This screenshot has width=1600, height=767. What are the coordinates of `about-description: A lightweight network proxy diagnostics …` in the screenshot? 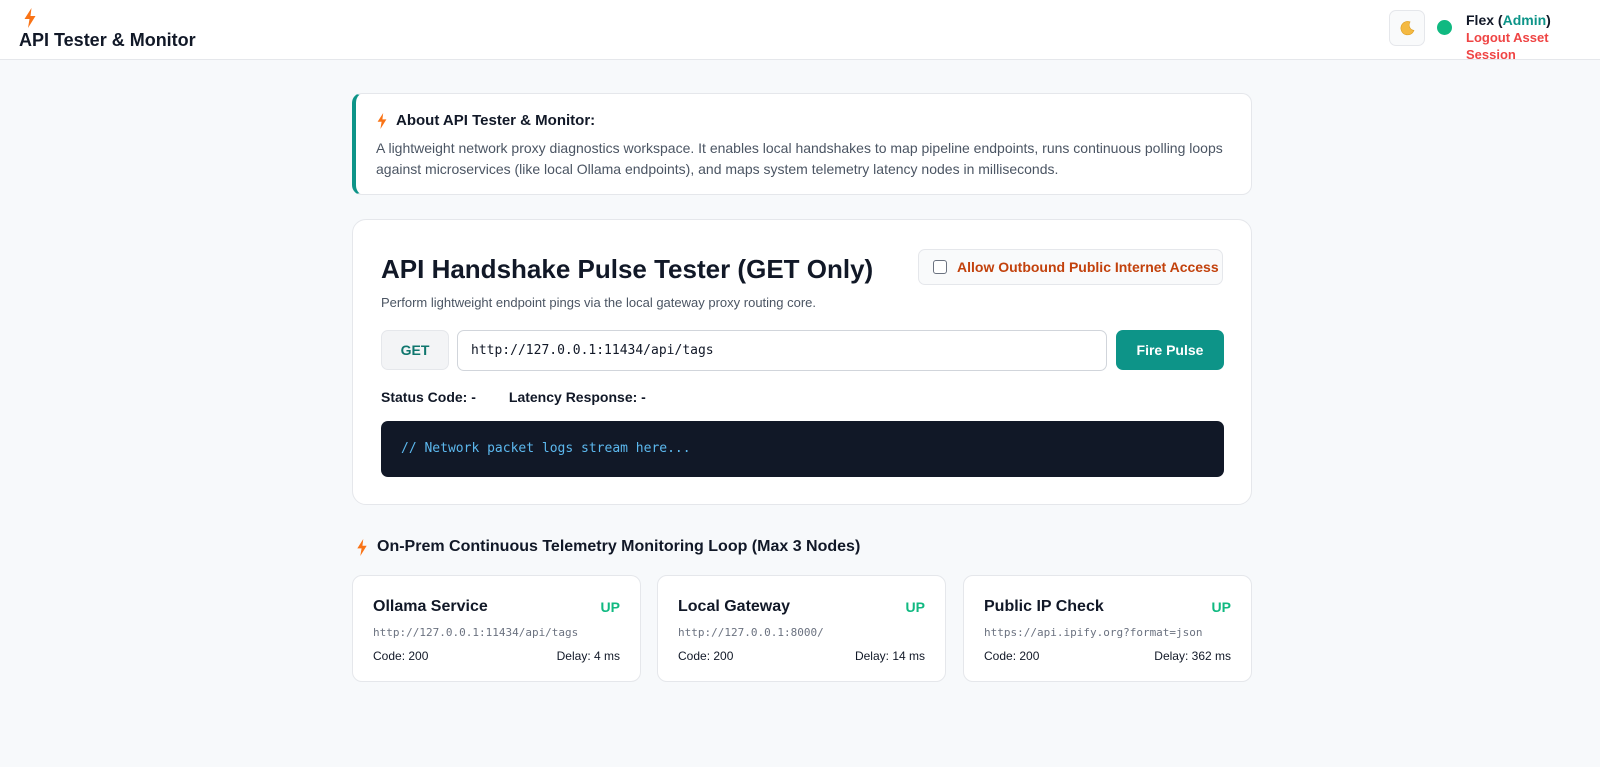 It's located at (799, 158).